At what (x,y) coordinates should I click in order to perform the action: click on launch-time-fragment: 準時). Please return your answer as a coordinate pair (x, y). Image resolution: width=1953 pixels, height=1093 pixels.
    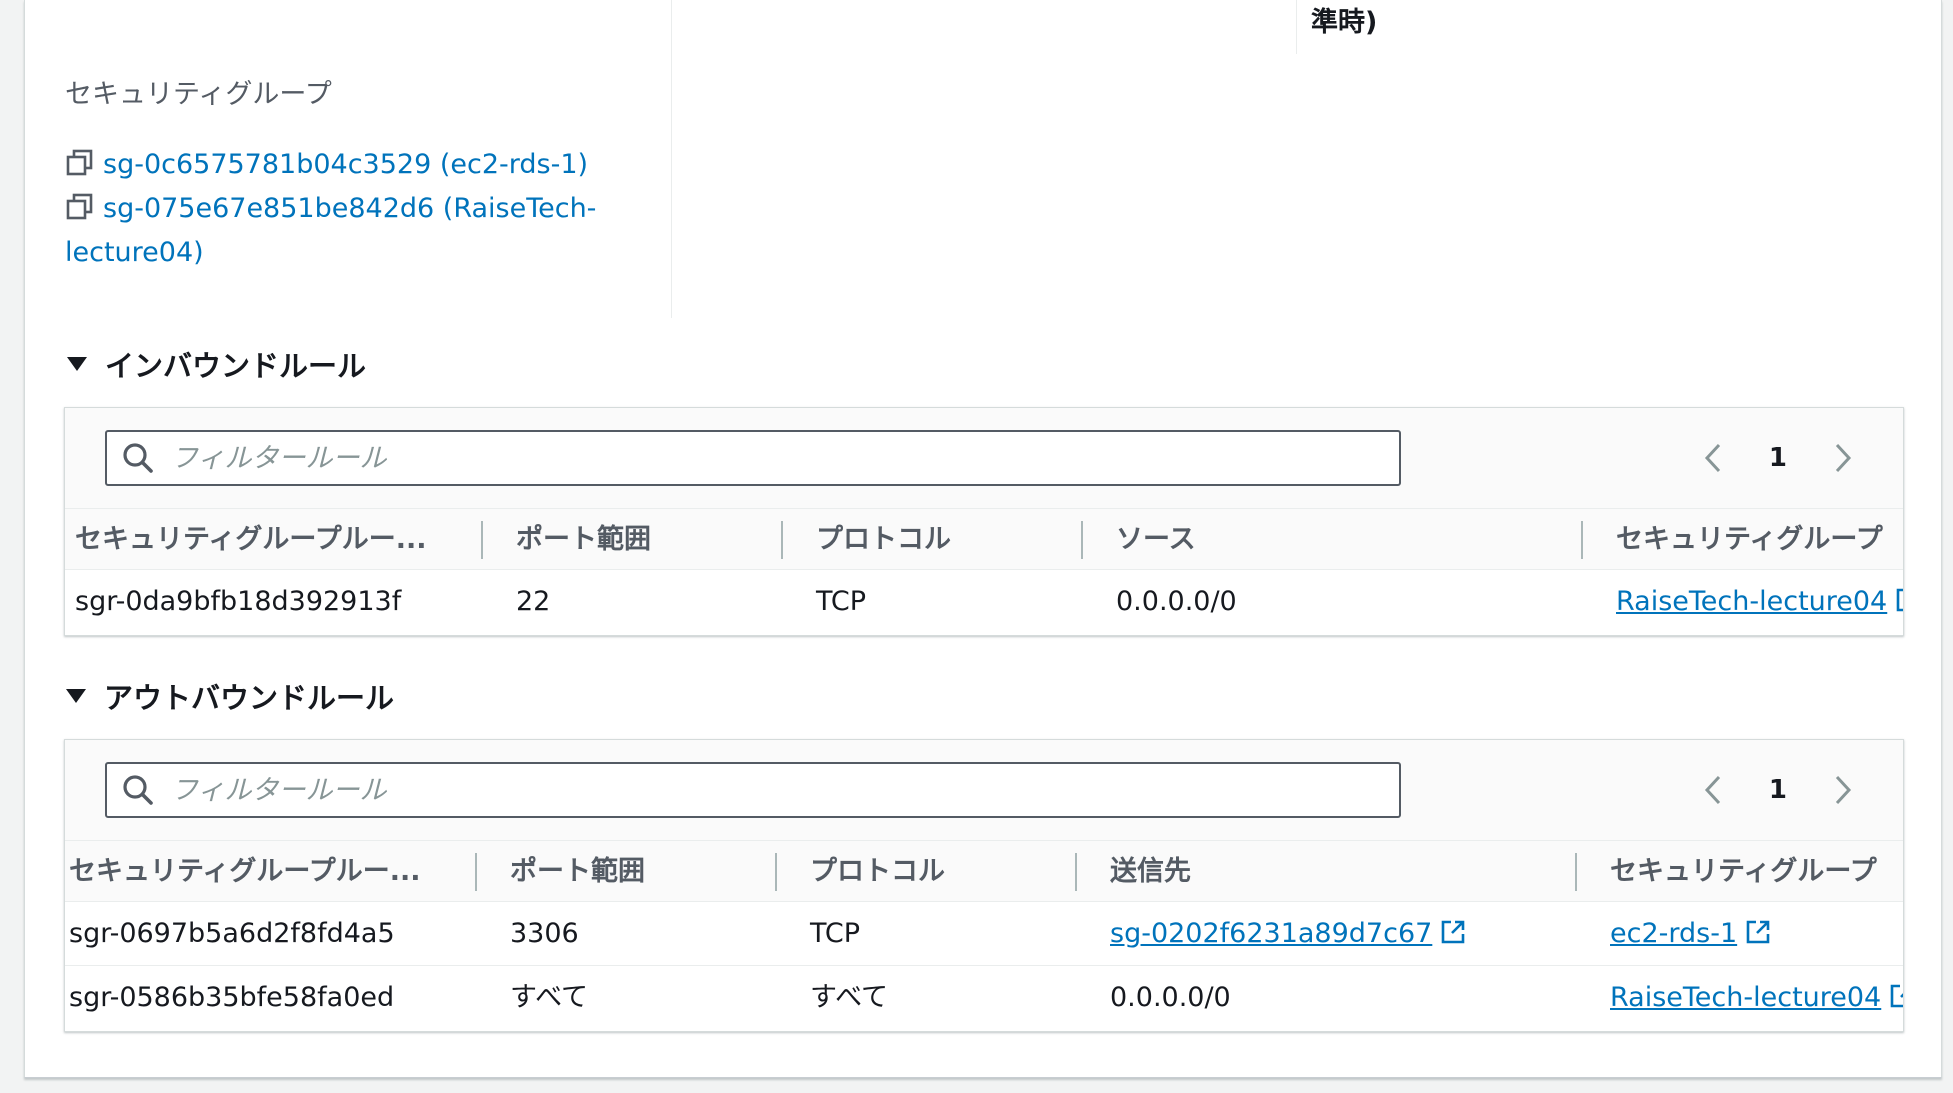
    Looking at the image, I should click on (1344, 22).